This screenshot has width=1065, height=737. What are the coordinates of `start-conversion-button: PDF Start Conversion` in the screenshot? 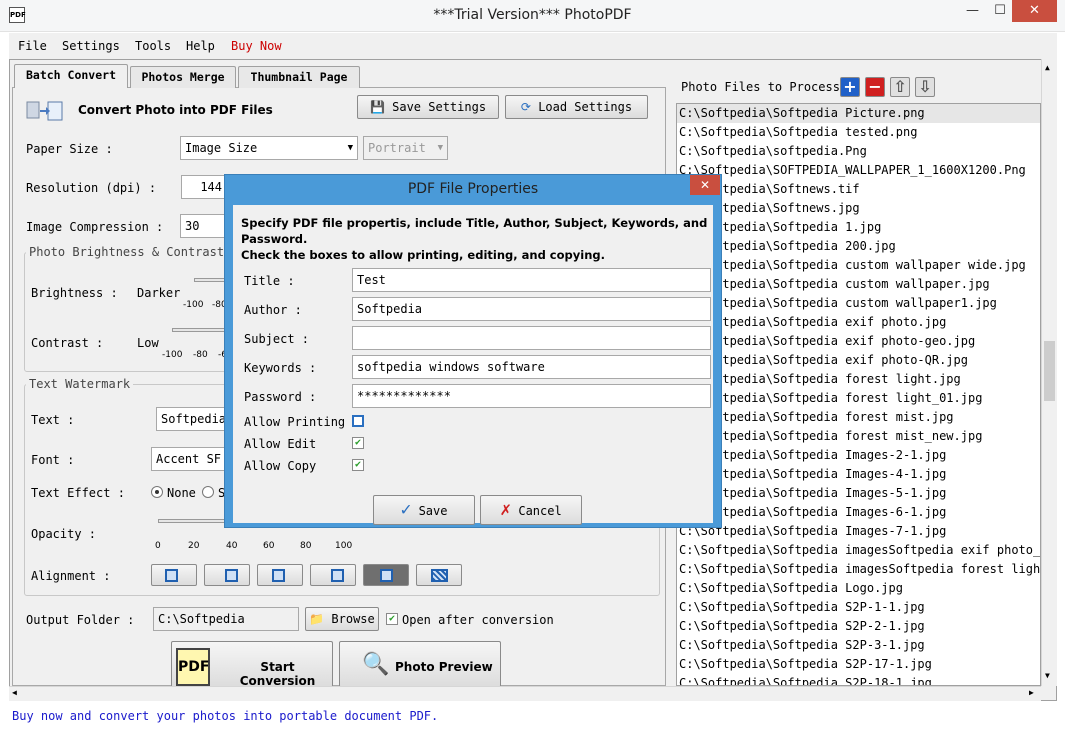 It's located at (252, 664).